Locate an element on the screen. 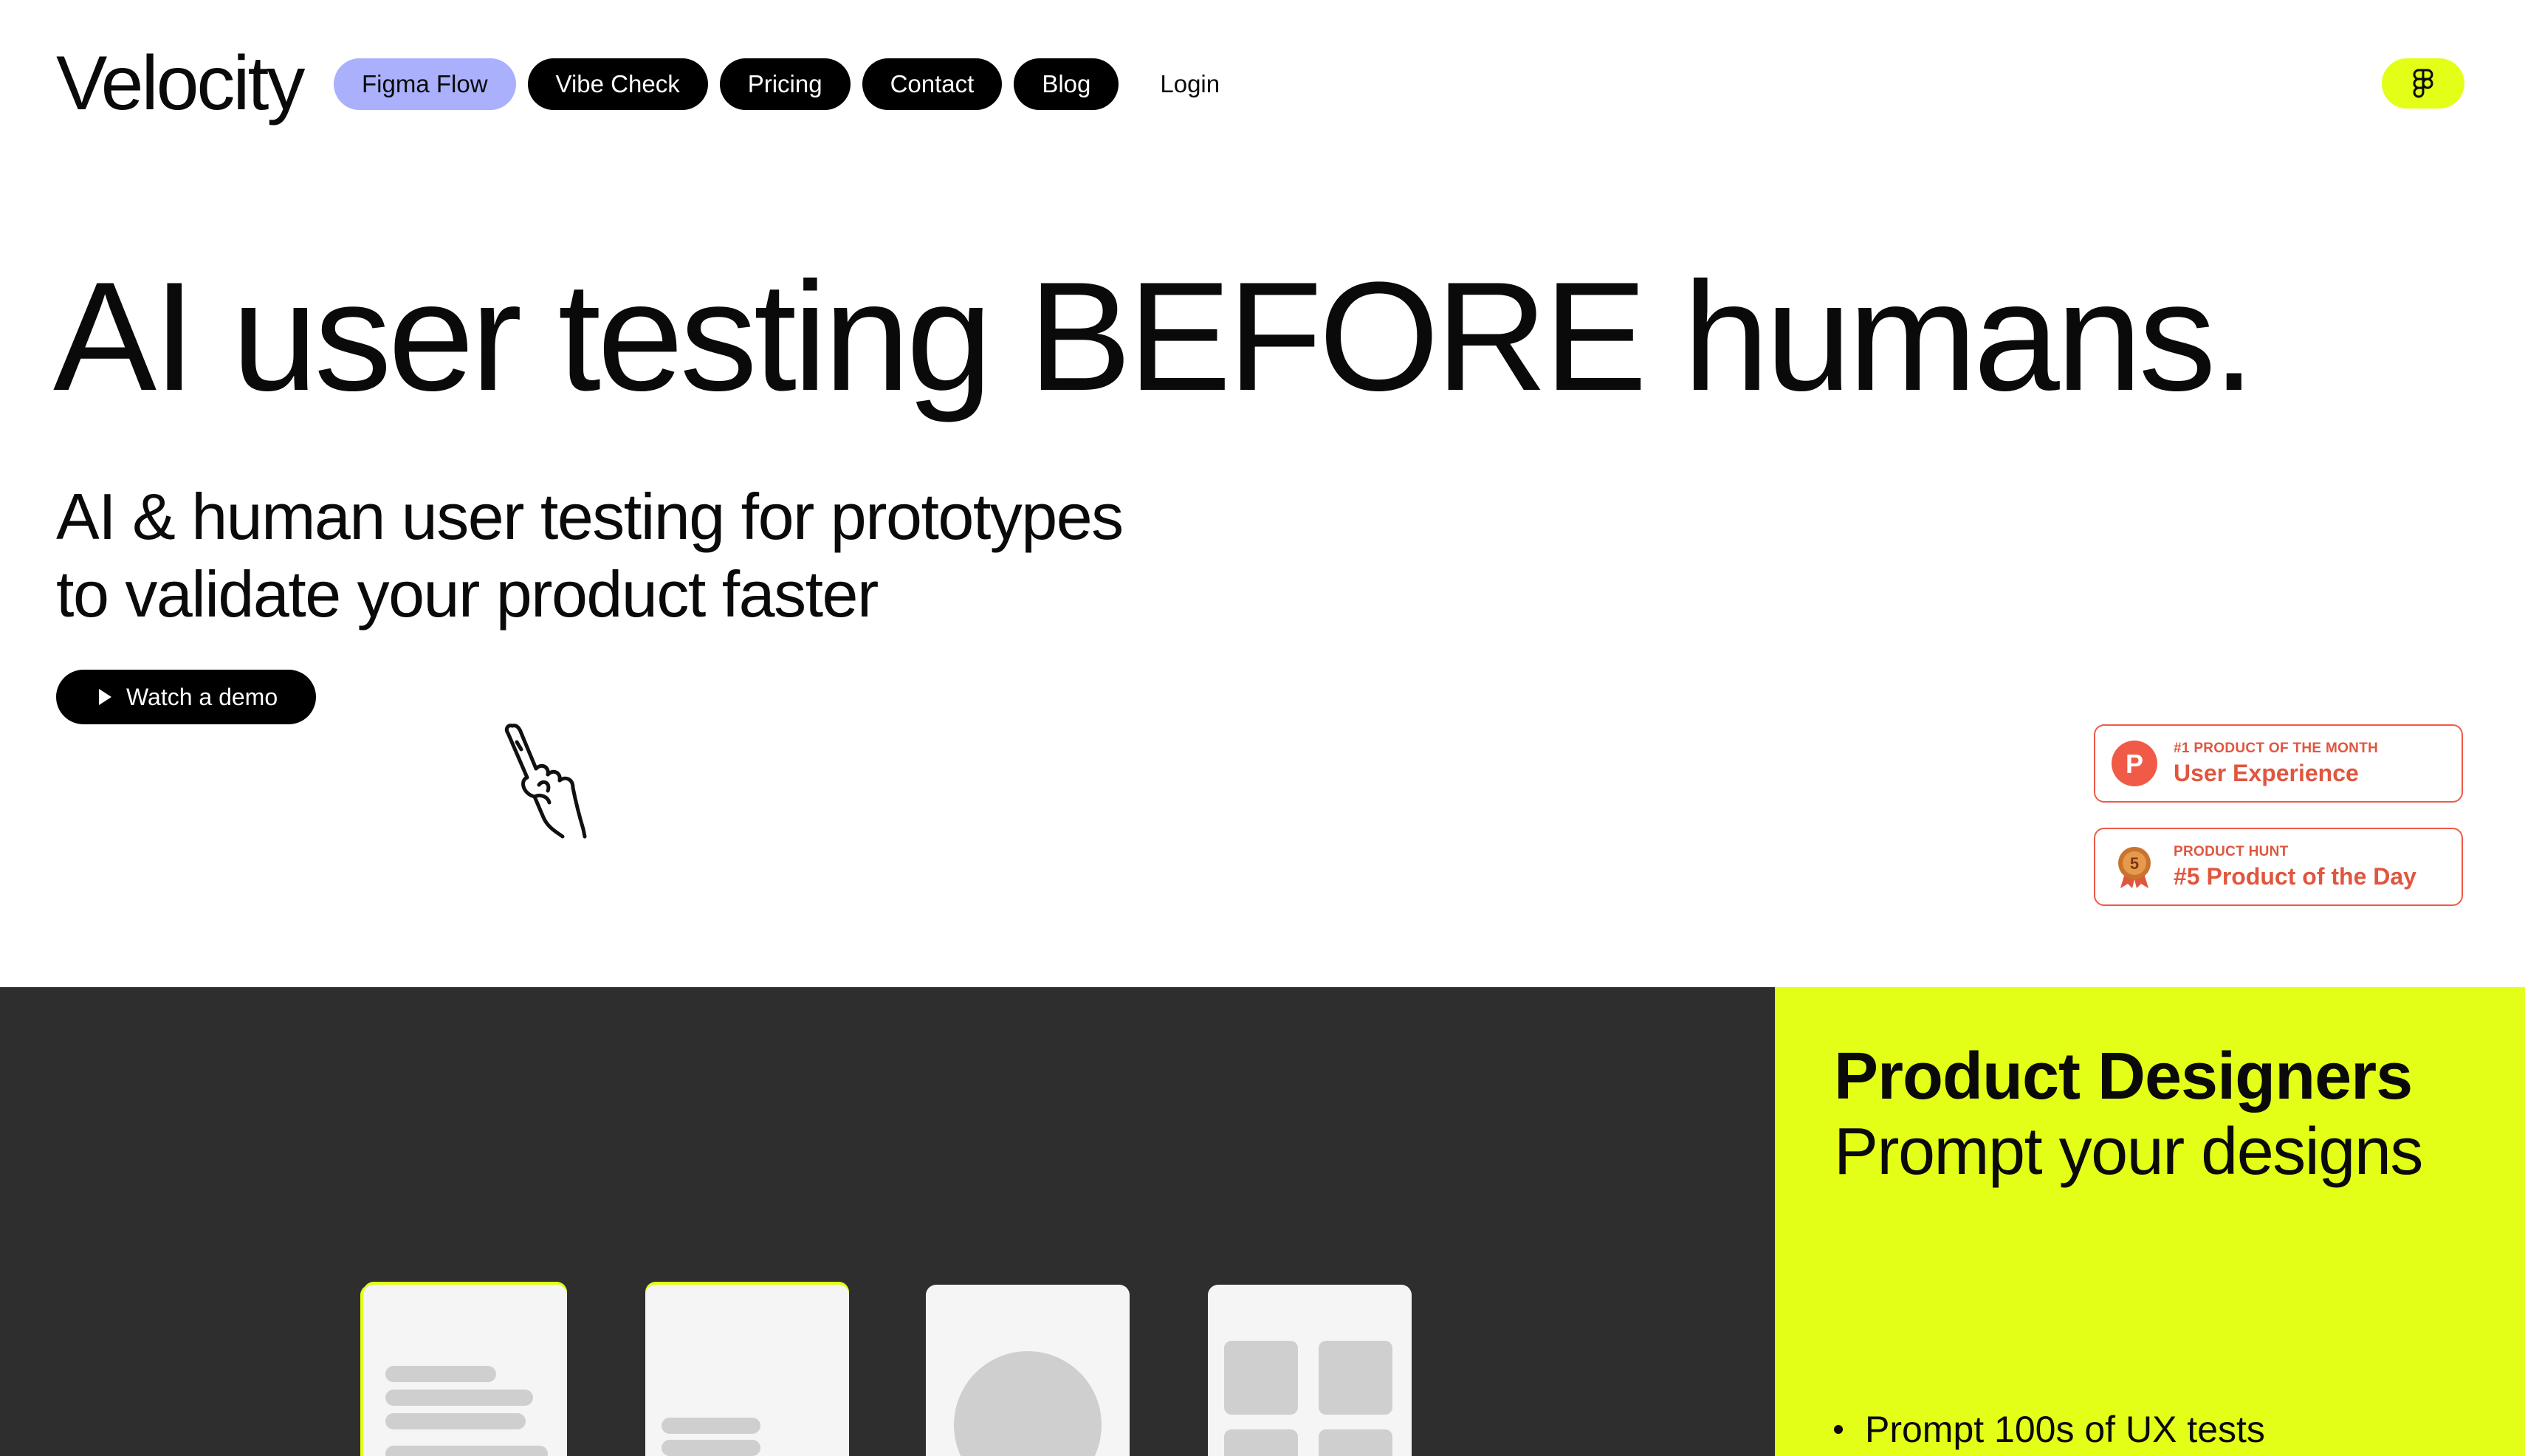 The width and height of the screenshot is (2525, 1456). hero-subtitle-line-2: to validate your product faster is located at coordinates (467, 594).